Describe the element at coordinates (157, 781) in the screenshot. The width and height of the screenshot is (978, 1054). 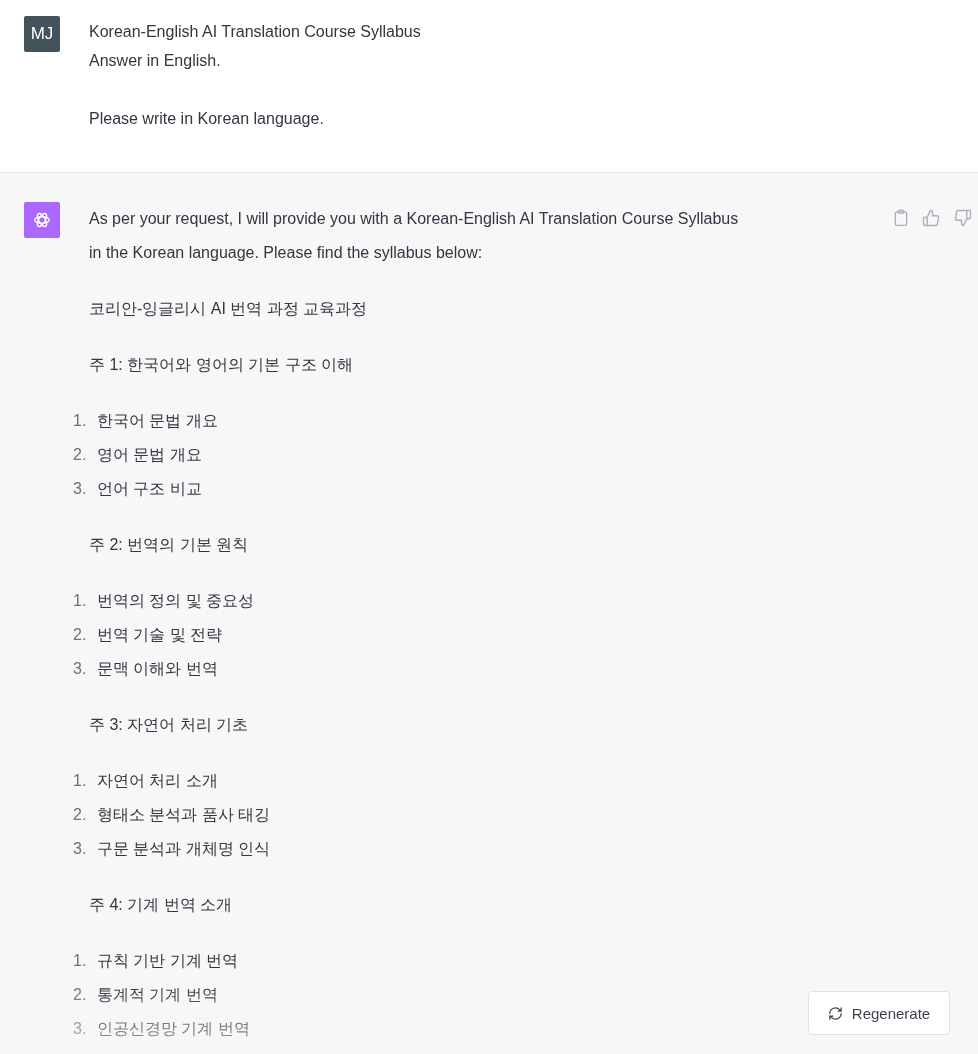
I see `list-item-text: 자연어 처리 소개` at that location.